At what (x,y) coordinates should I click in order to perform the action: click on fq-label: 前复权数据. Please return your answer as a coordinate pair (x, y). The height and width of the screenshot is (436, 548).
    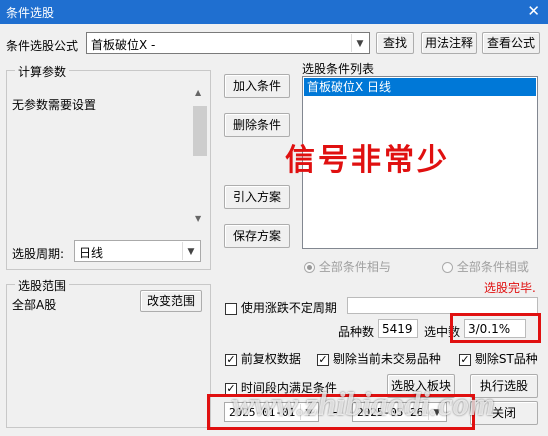
    Looking at the image, I should click on (270, 359).